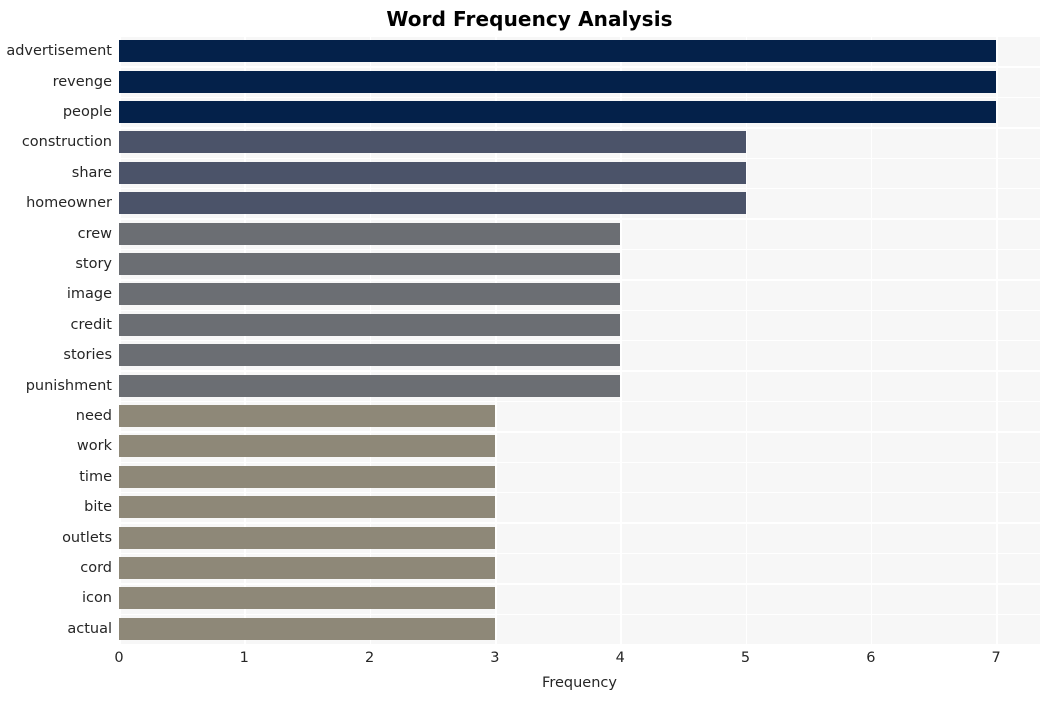  Describe the element at coordinates (82, 81) in the screenshot. I see `y-axis-tick-label: revenge` at that location.